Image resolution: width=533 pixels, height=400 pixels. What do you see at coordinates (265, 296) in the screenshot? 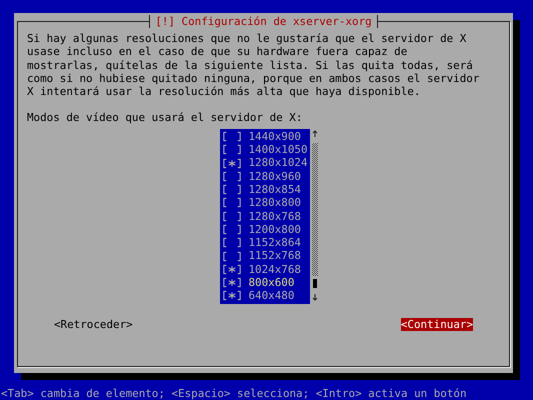
I see `list-item: 640x480` at bounding box center [265, 296].